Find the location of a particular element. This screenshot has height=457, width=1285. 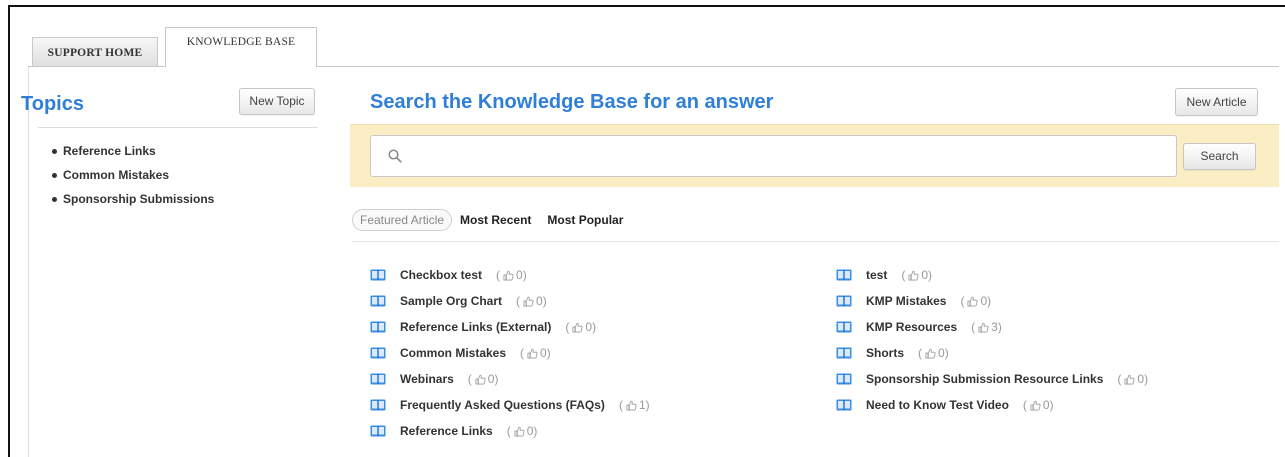

topic-item-sponsorship-submissions: Sponsorship Submissions is located at coordinates (133, 204).